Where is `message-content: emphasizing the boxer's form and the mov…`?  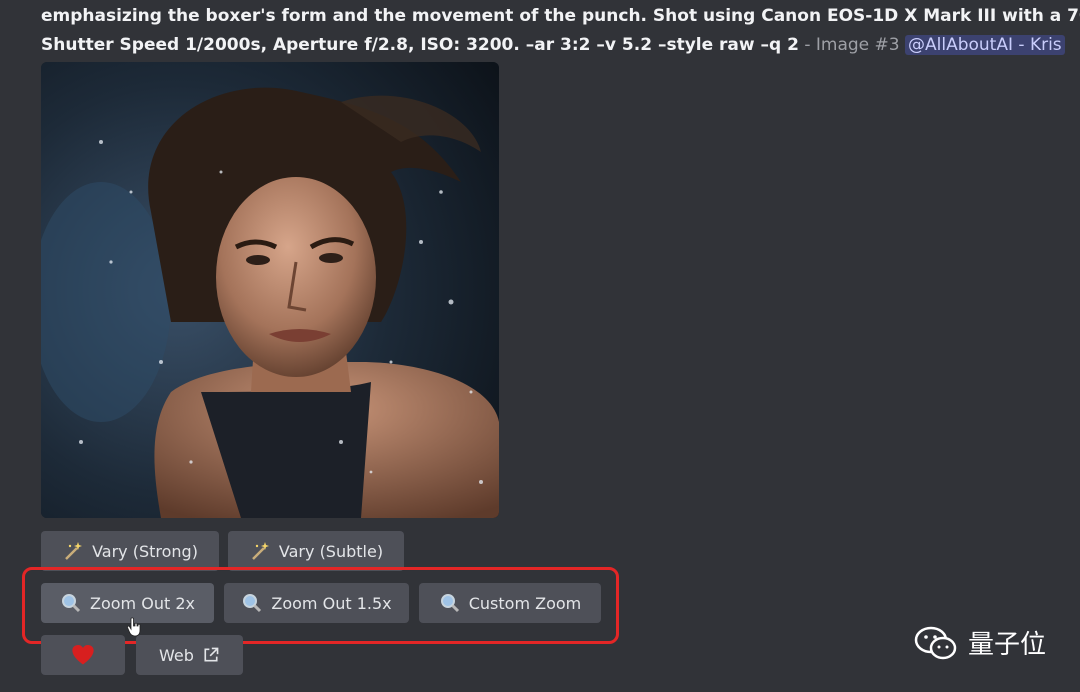
message-content: emphasizing the boxer's form and the mov… is located at coordinates (560, 31).